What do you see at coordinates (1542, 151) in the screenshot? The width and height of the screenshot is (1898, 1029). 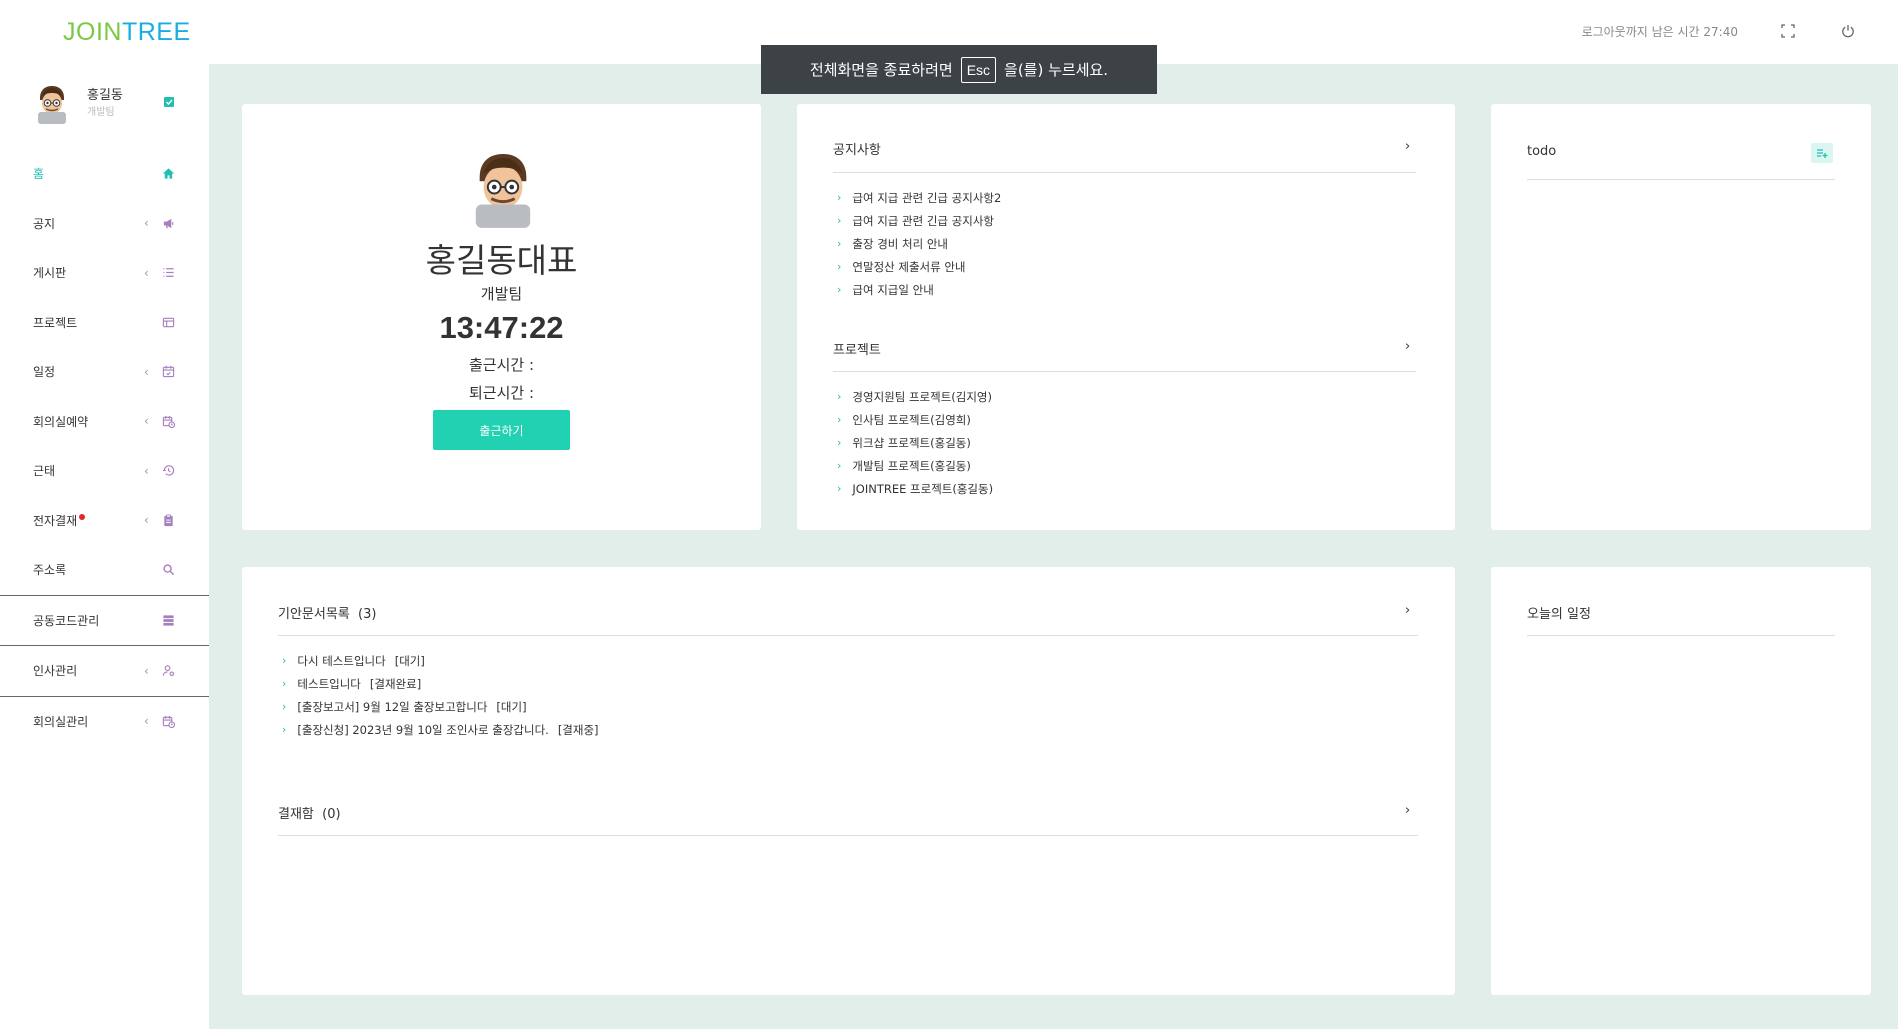 I see `todo-title: todo` at bounding box center [1542, 151].